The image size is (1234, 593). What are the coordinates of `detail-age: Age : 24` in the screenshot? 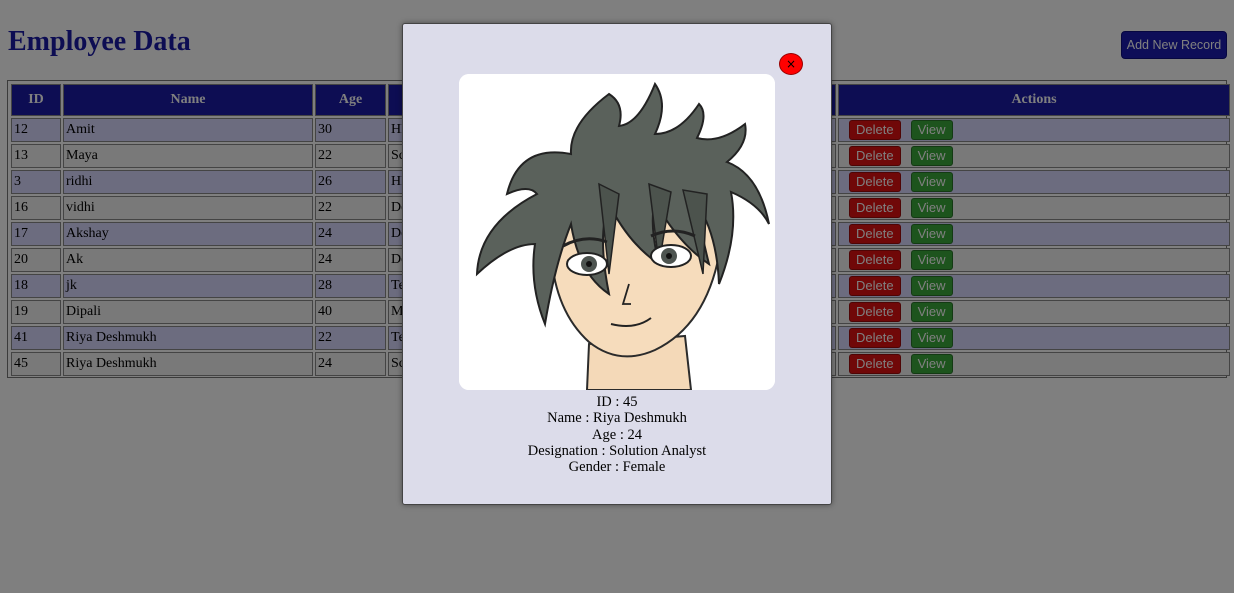 It's located at (617, 434).